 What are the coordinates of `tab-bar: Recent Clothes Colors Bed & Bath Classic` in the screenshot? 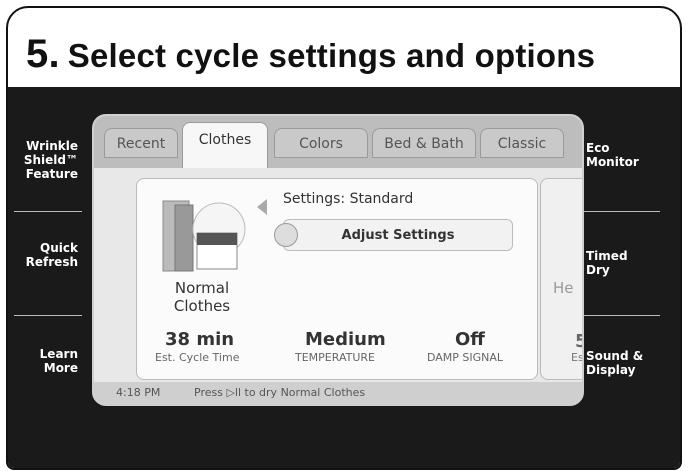 It's located at (338, 142).